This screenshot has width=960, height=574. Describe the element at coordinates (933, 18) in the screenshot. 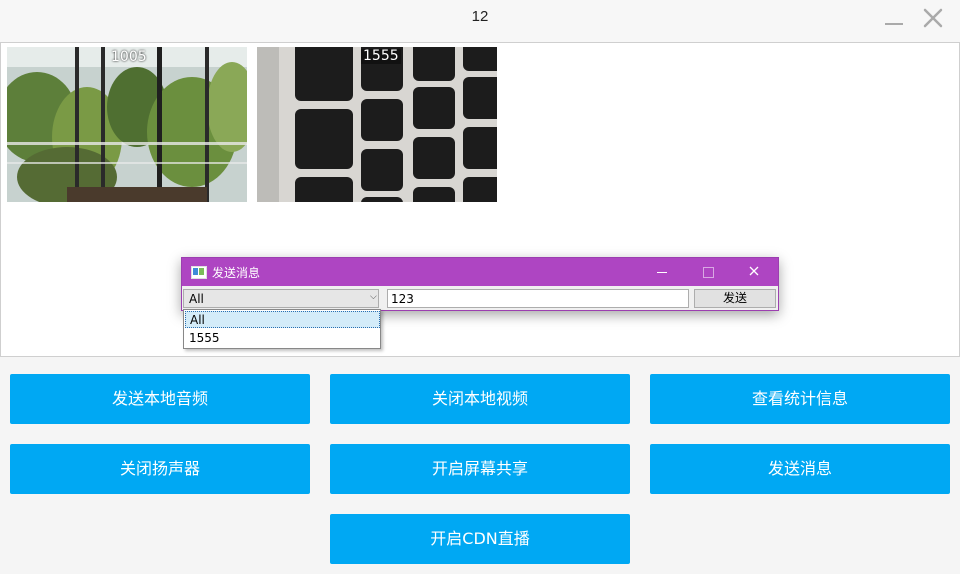

I see `close-icon` at that location.